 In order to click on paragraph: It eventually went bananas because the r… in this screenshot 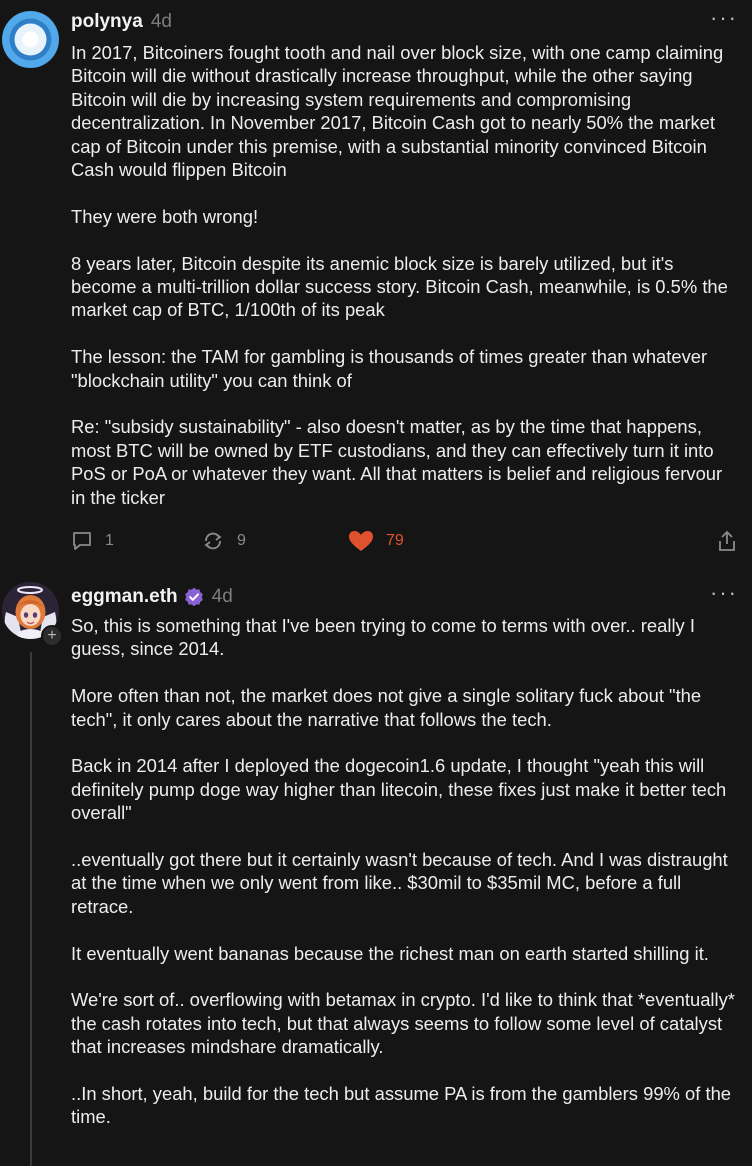, I will do `click(390, 953)`.